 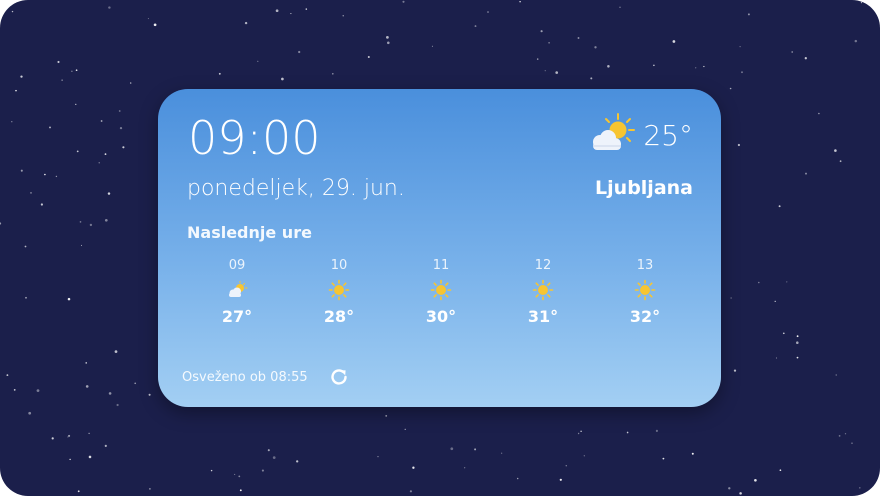 I want to click on refresh-button, so click(x=339, y=377).